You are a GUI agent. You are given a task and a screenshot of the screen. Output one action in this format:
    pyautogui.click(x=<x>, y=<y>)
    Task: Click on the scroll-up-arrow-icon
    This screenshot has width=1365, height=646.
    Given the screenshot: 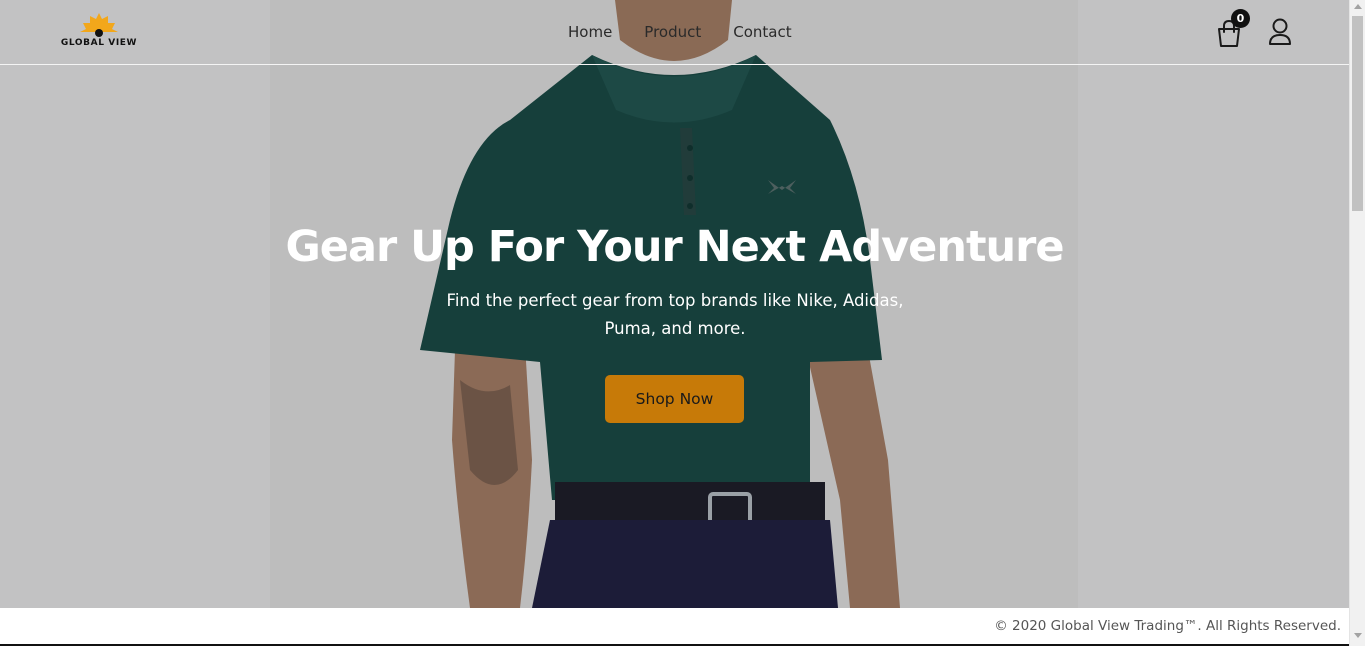 What is the action you would take?
    pyautogui.click(x=1358, y=6)
    